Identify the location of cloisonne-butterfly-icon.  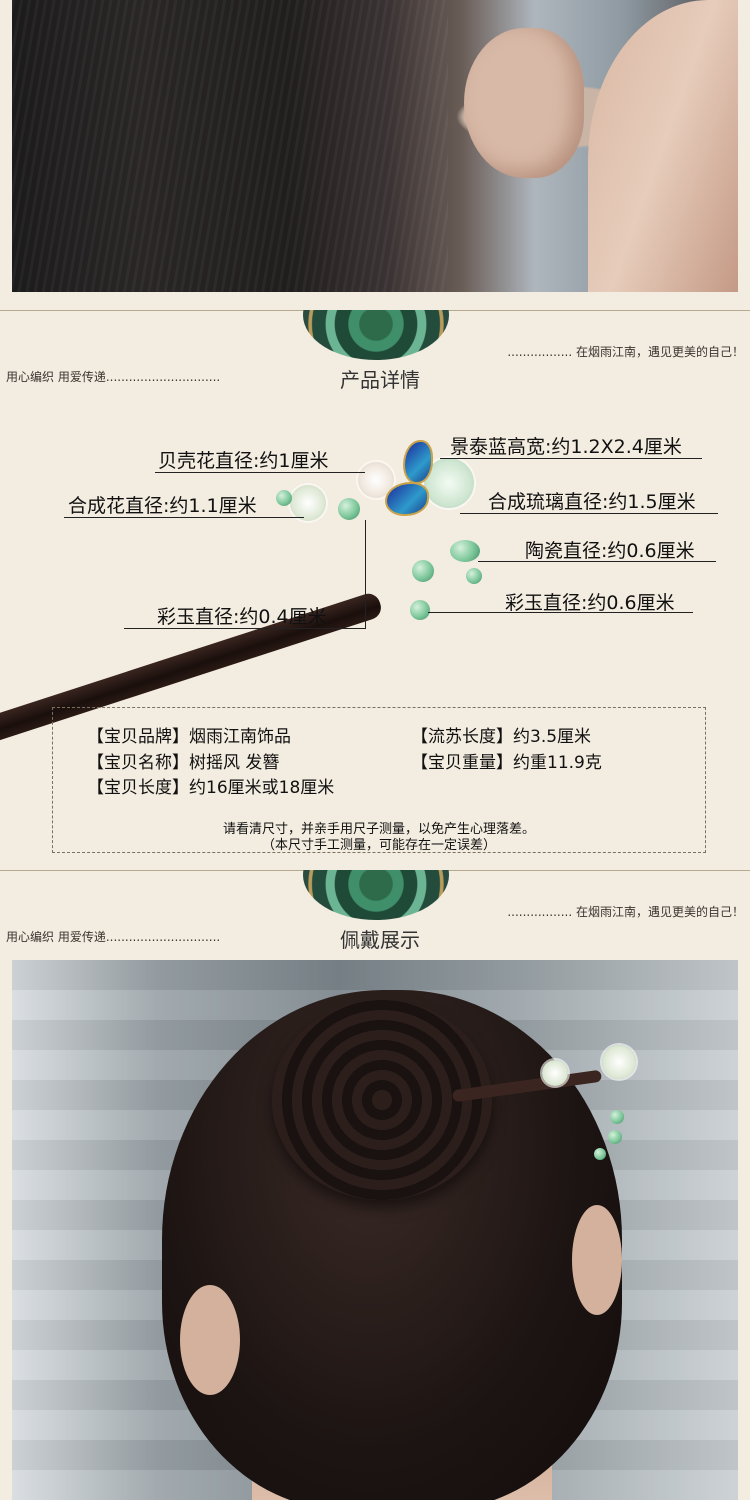
(415, 477).